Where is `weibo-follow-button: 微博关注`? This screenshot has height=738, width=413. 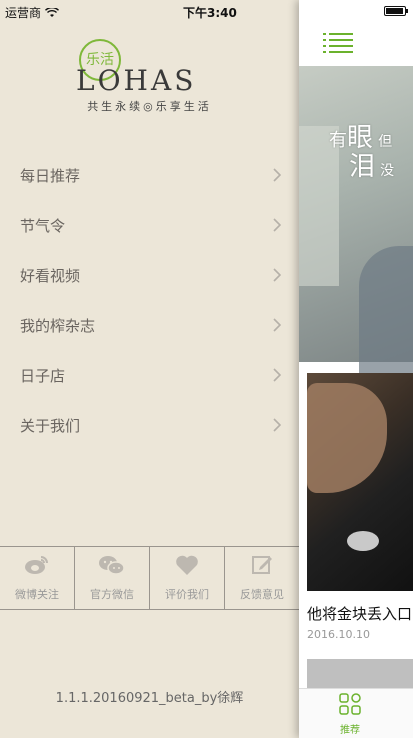
weibo-follow-button: 微博关注 is located at coordinates (37, 578).